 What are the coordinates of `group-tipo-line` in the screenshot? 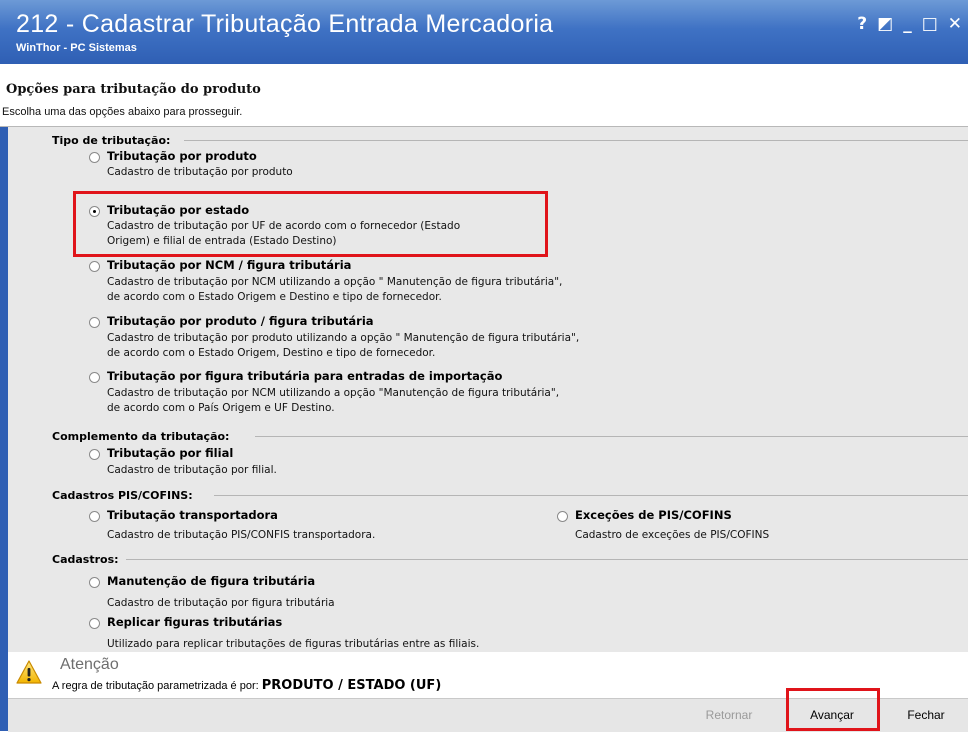 It's located at (576, 140).